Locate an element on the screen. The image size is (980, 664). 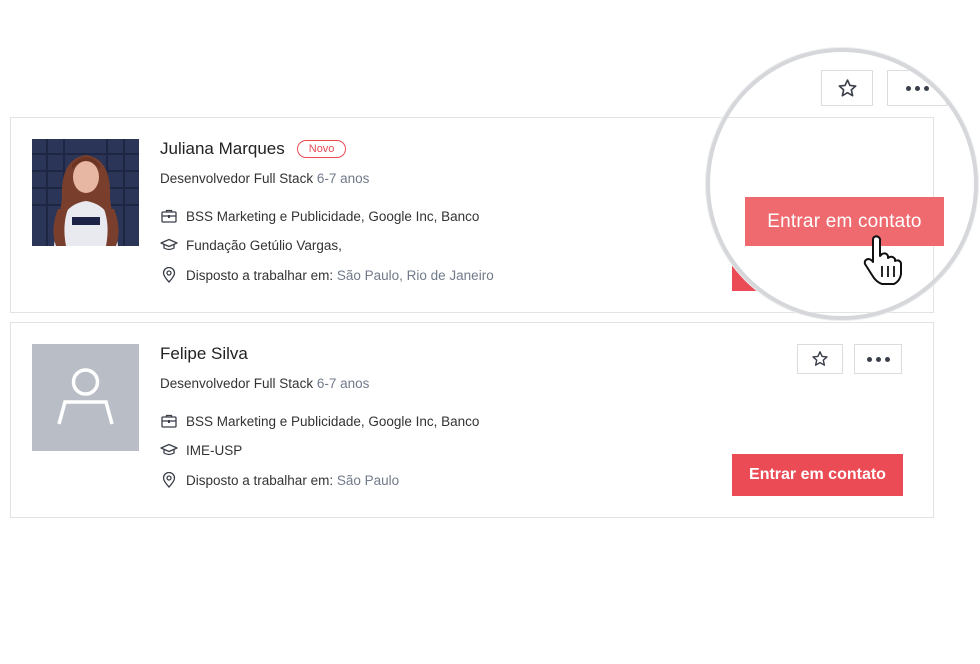
more-options-button is located at coordinates (878, 359).